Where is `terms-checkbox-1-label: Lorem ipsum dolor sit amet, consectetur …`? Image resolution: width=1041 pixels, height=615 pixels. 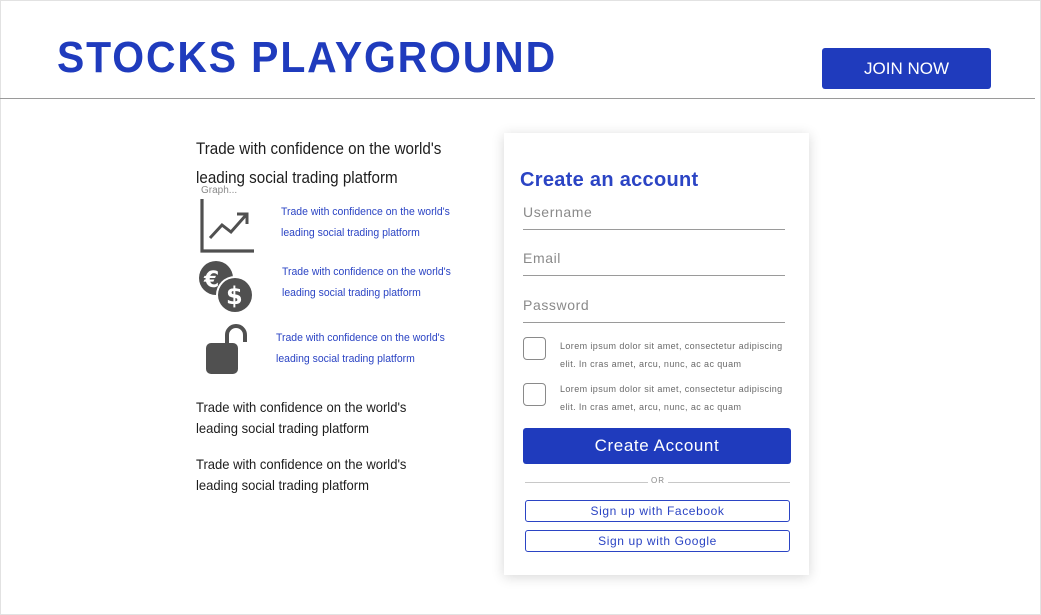
terms-checkbox-1-label: Lorem ipsum dolor sit amet, consectetur … is located at coordinates (671, 355).